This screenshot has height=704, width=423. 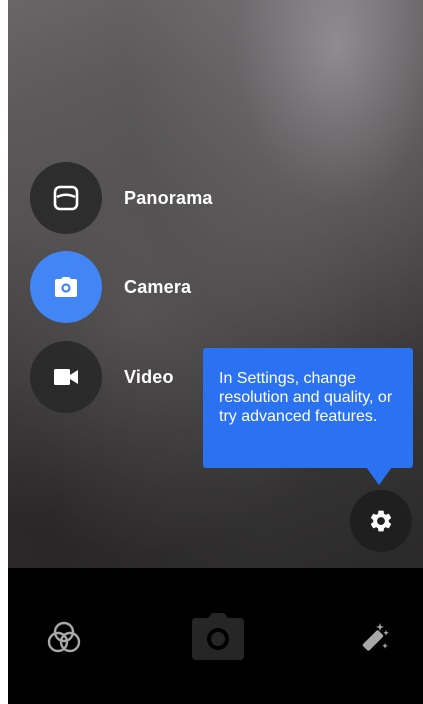 I want to click on panorama-icon, so click(x=66, y=198).